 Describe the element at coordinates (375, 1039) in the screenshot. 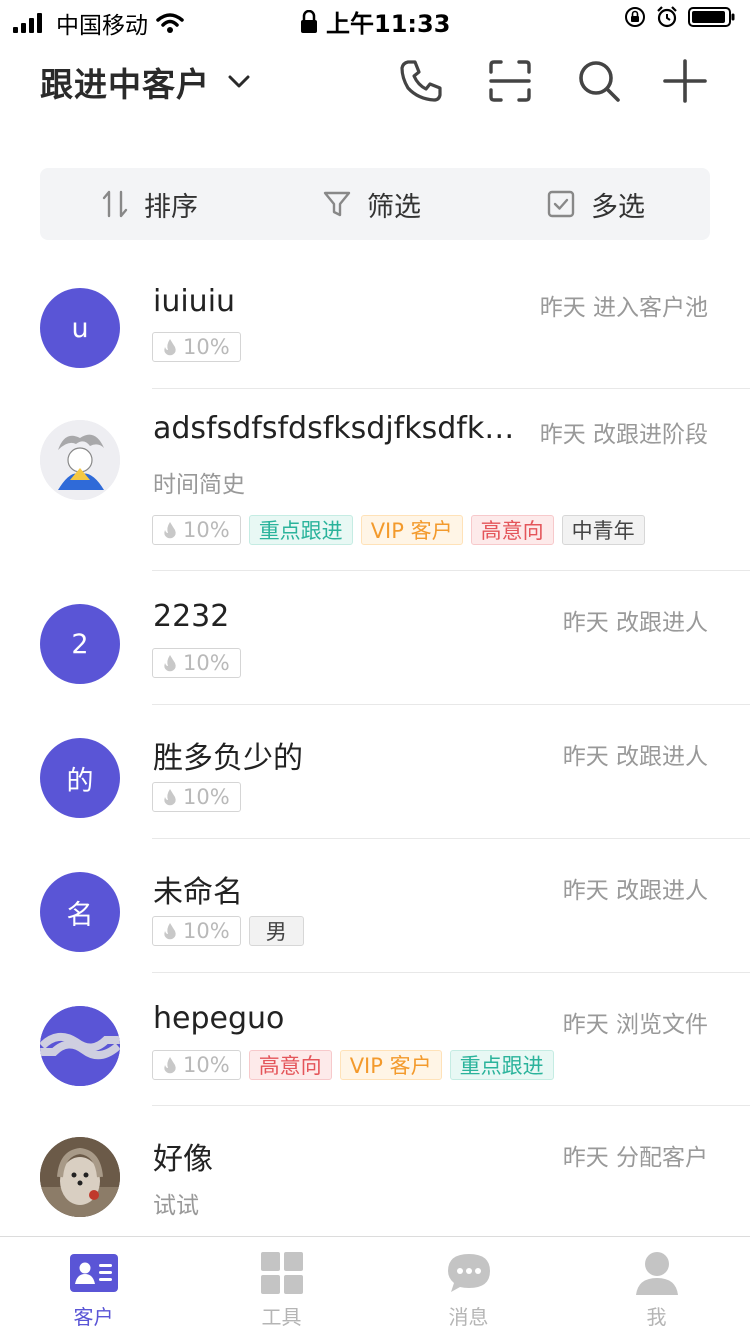

I see `customer-row: hepeguo 昨天 浏览文件 10% 高意向 VIP 客户 重点跟进` at that location.